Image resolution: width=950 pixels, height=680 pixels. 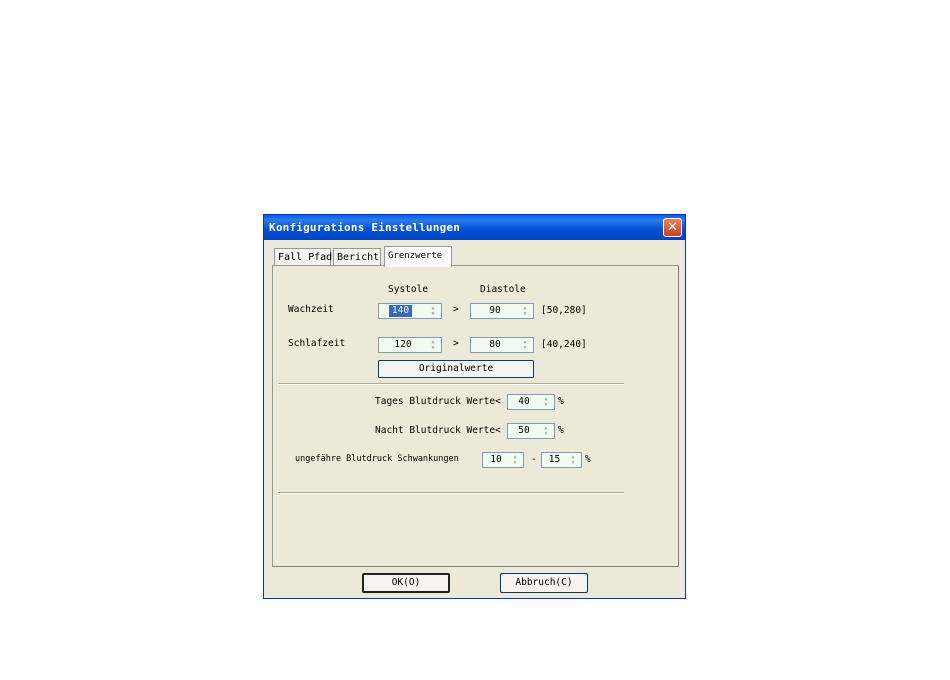 What do you see at coordinates (474, 227) in the screenshot?
I see `title-bar: Konfigurations Einstellungen ✕` at bounding box center [474, 227].